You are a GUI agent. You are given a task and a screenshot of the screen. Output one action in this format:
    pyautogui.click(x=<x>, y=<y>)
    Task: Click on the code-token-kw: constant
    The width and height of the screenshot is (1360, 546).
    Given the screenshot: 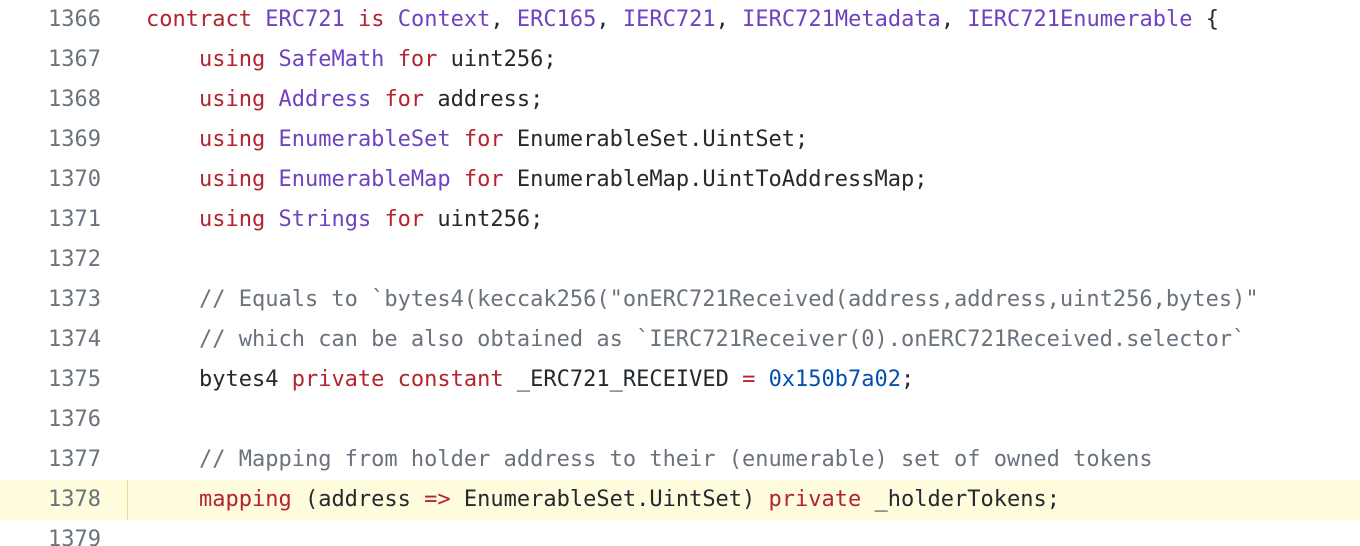 What is the action you would take?
    pyautogui.click(x=450, y=379)
    